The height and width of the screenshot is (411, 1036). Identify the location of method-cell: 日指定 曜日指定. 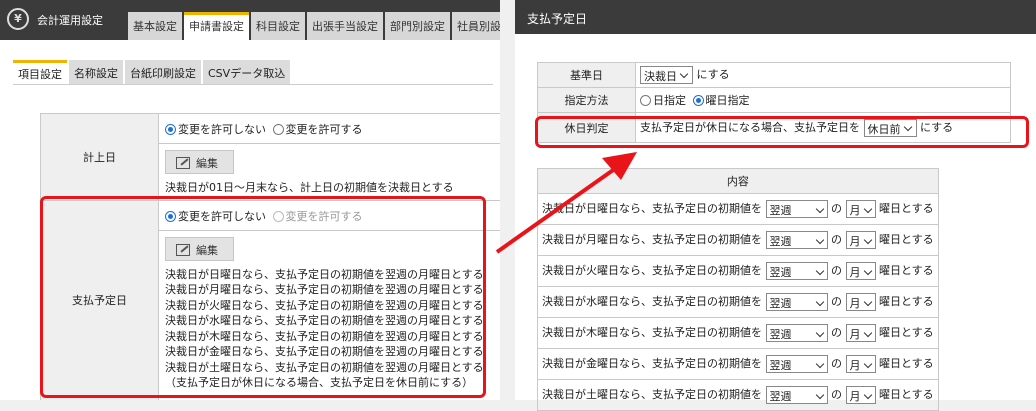
(823, 100).